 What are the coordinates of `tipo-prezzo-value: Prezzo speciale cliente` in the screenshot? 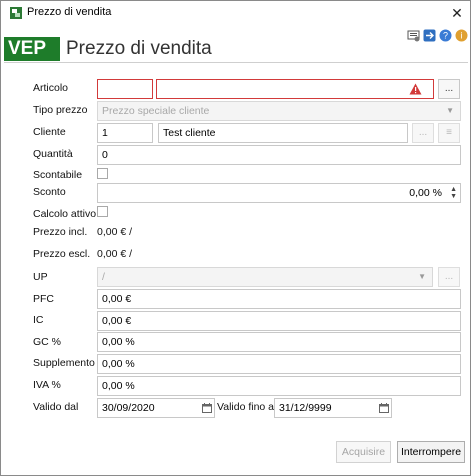 It's located at (156, 111).